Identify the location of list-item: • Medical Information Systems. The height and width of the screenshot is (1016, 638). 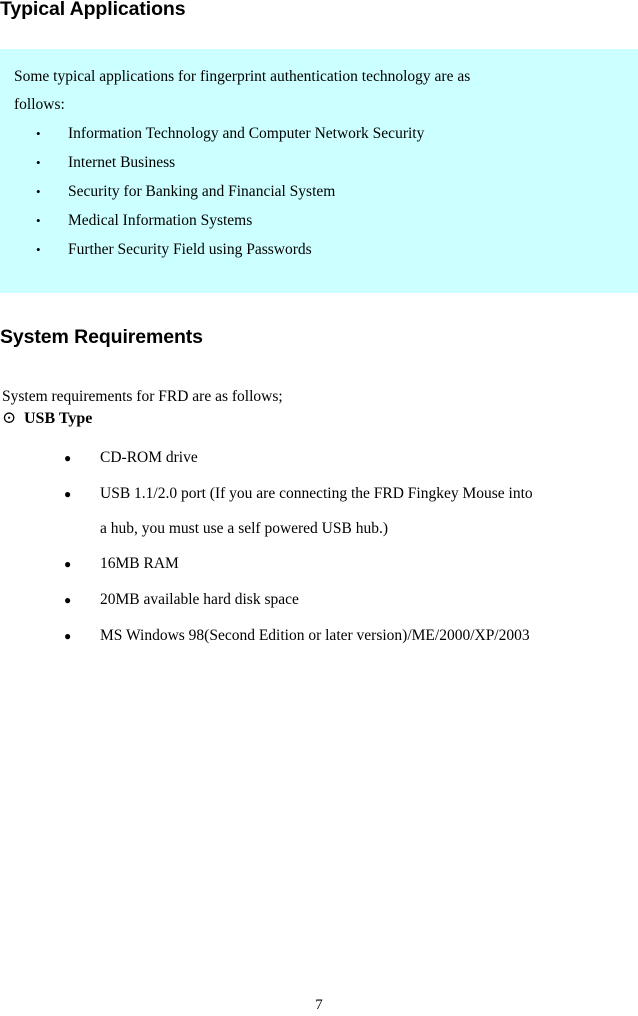
(319, 220).